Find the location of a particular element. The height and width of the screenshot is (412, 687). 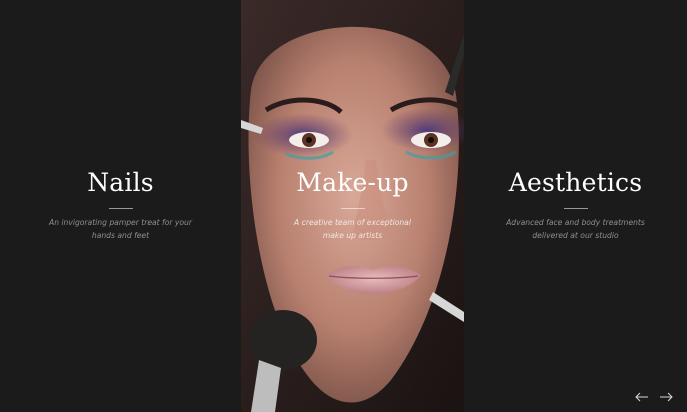

slide-title: Aesthetics is located at coordinates (575, 182).